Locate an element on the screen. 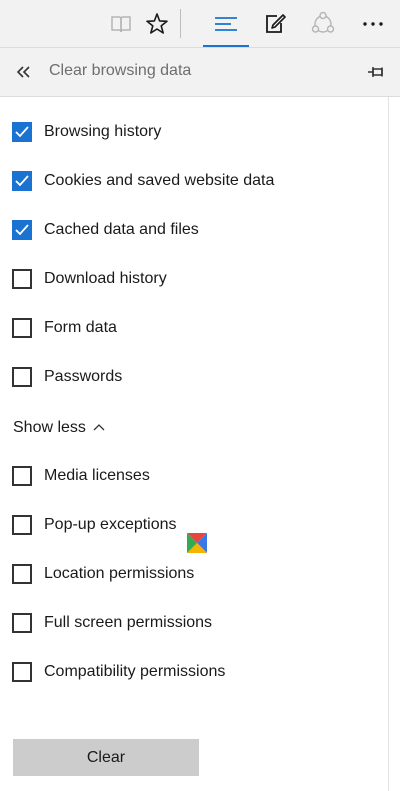  option-label: Full screen permissions is located at coordinates (128, 622).